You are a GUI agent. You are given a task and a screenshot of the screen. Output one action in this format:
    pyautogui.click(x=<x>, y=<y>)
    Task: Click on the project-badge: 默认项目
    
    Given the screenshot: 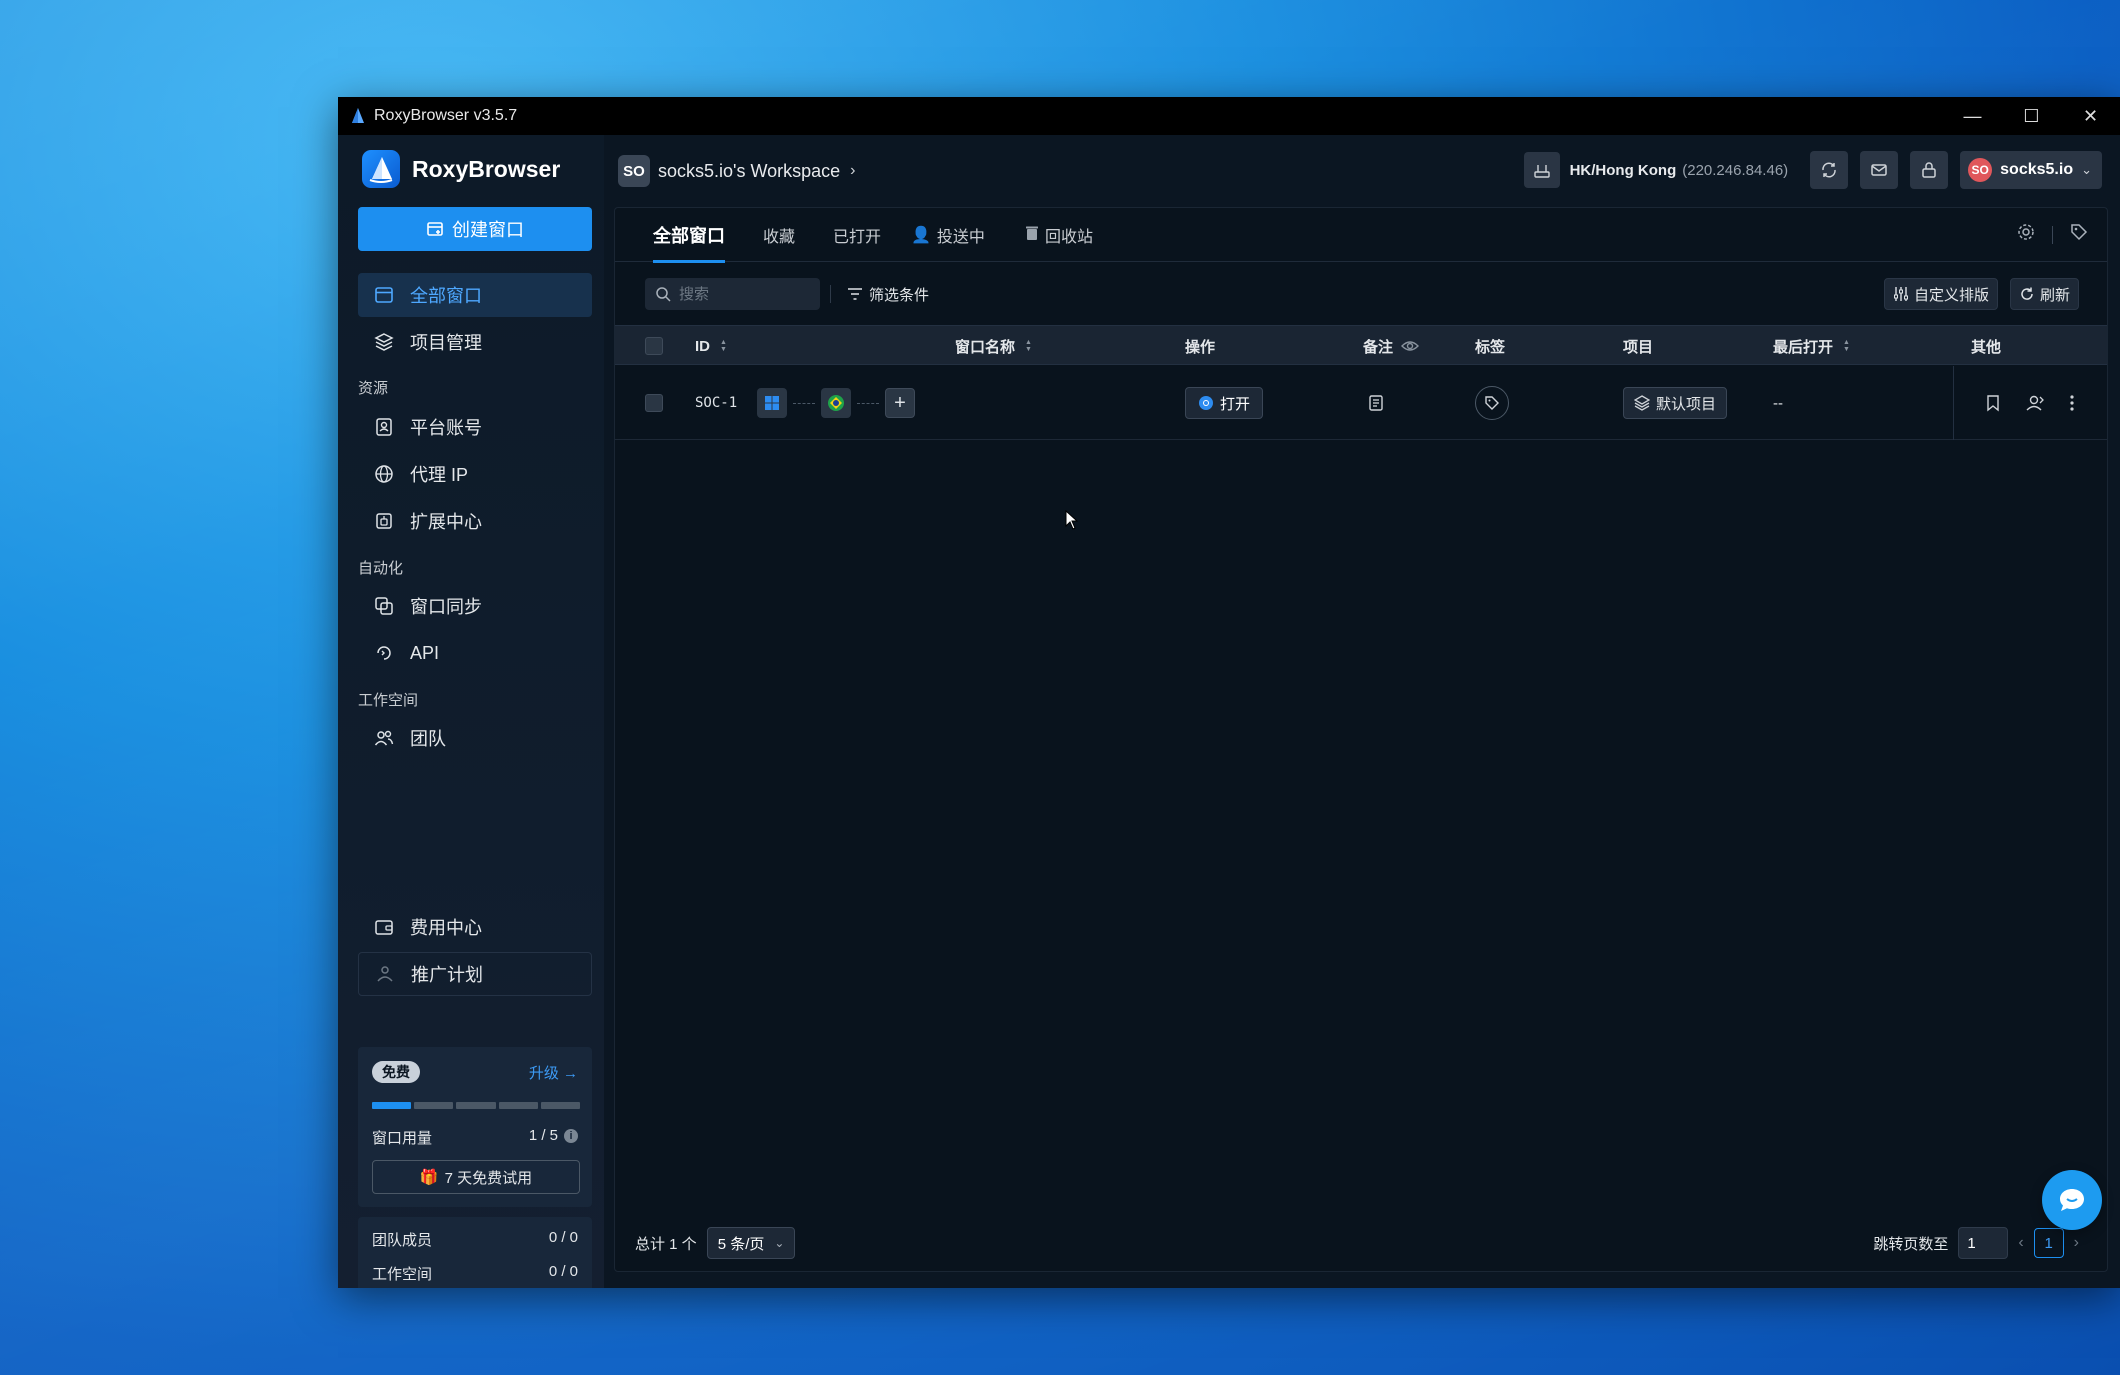 What is the action you would take?
    pyautogui.click(x=1675, y=403)
    